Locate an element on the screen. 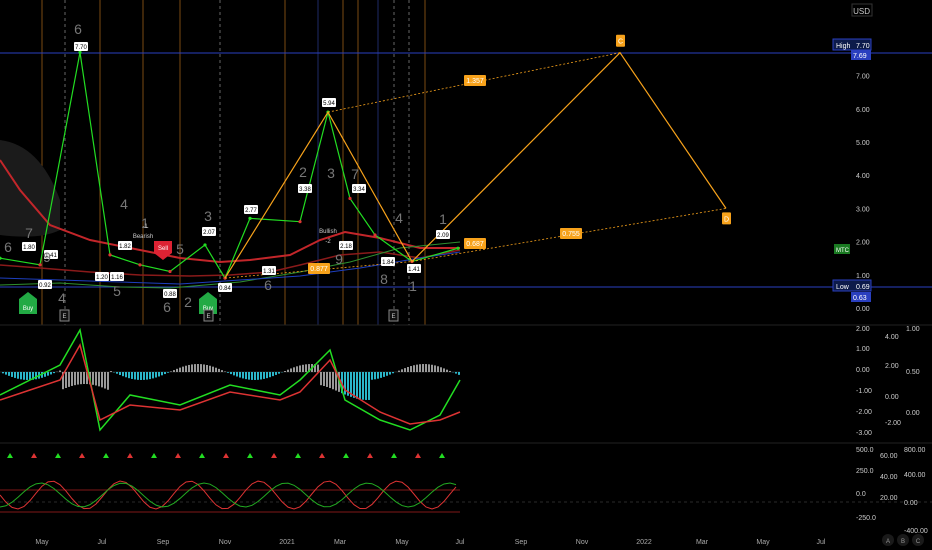 The width and height of the screenshot is (932, 550). osc1-tick-label: -1.00 is located at coordinates (864, 391).